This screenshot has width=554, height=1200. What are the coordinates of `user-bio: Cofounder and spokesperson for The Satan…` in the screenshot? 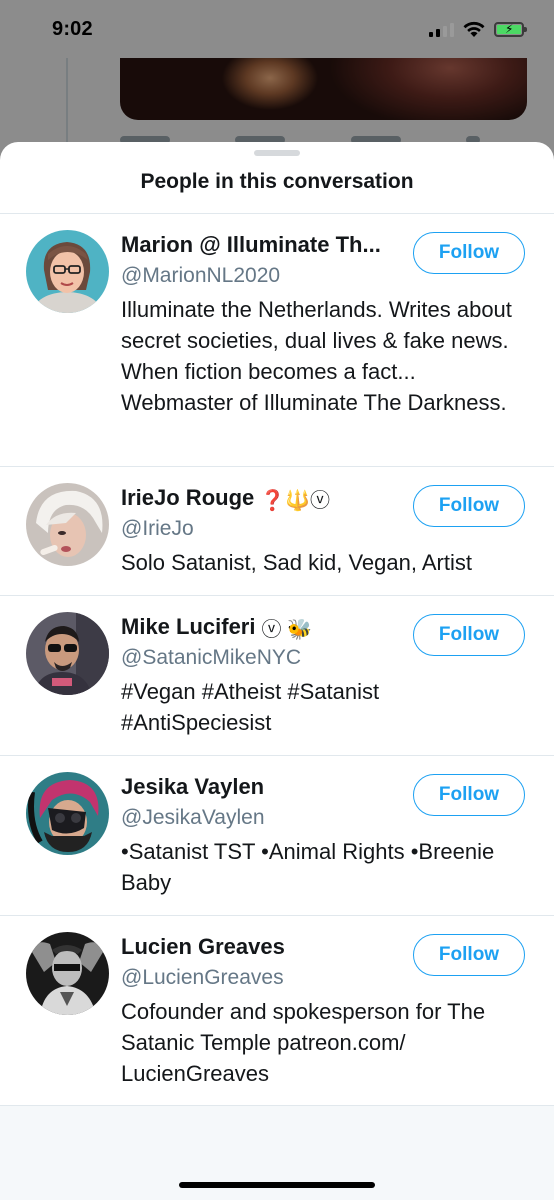 It's located at (303, 1042).